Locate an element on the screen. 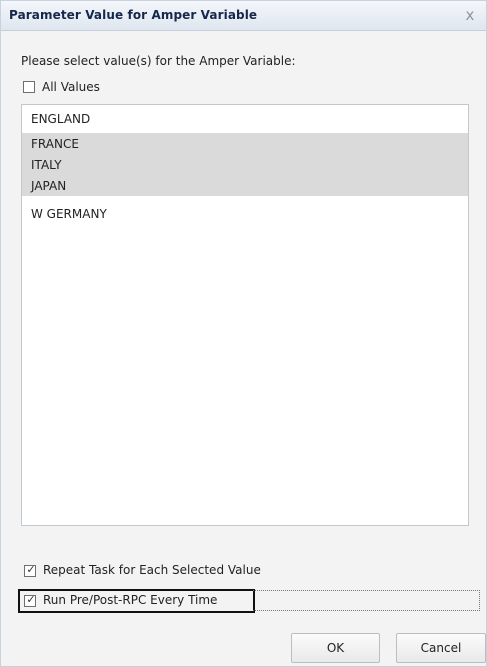 The height and width of the screenshot is (667, 487). dialog-title: Parameter Value for Amper Variable is located at coordinates (133, 15).